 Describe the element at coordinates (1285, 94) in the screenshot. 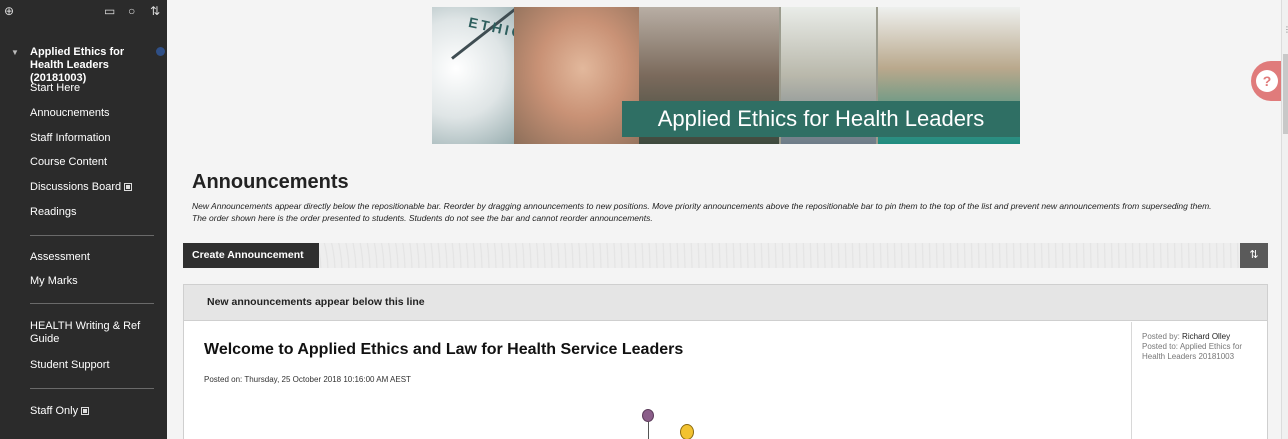

I see `scrollbar-thumb` at that location.